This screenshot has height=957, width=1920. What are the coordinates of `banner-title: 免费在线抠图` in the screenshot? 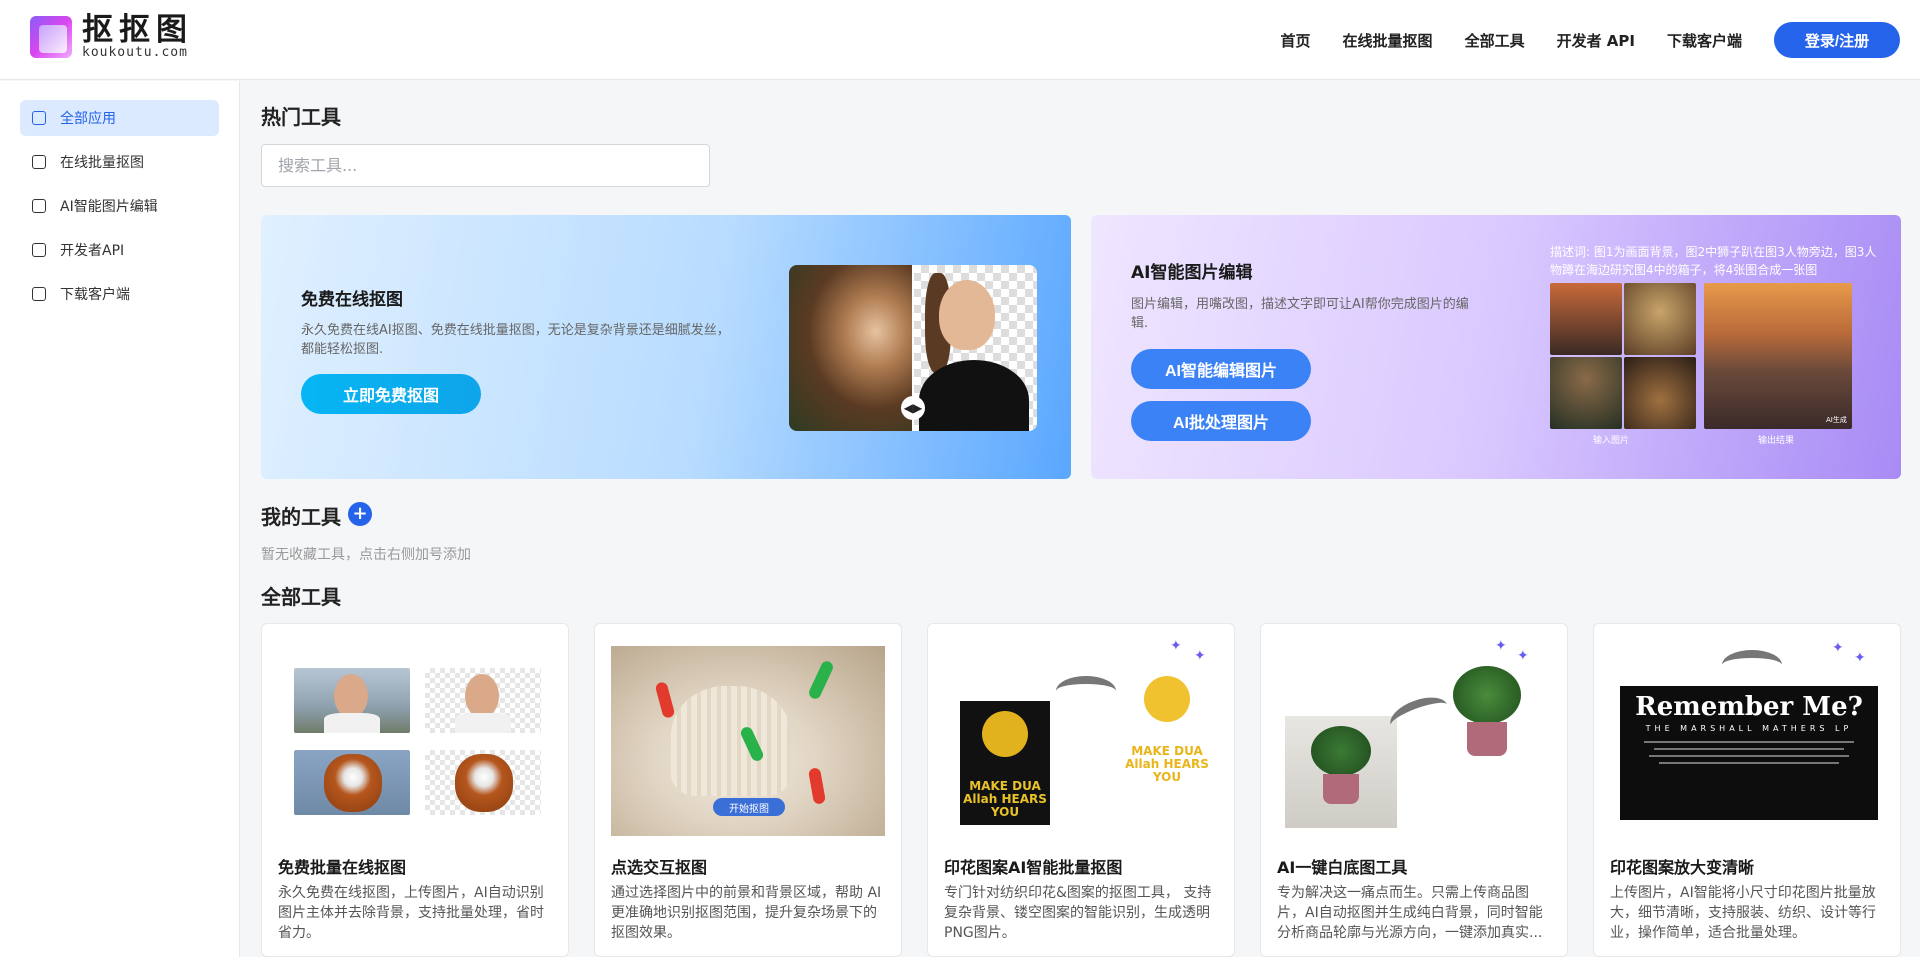 It's located at (352, 300).